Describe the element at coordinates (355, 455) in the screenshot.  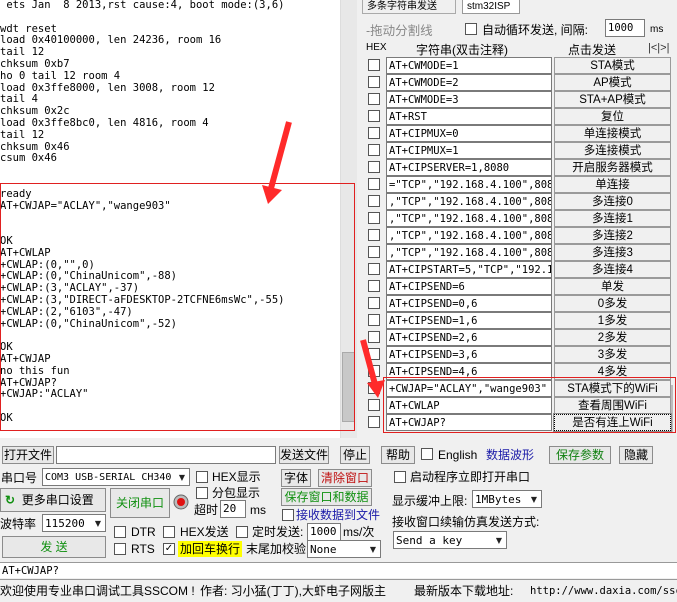
I see `stop-button: 停止` at that location.